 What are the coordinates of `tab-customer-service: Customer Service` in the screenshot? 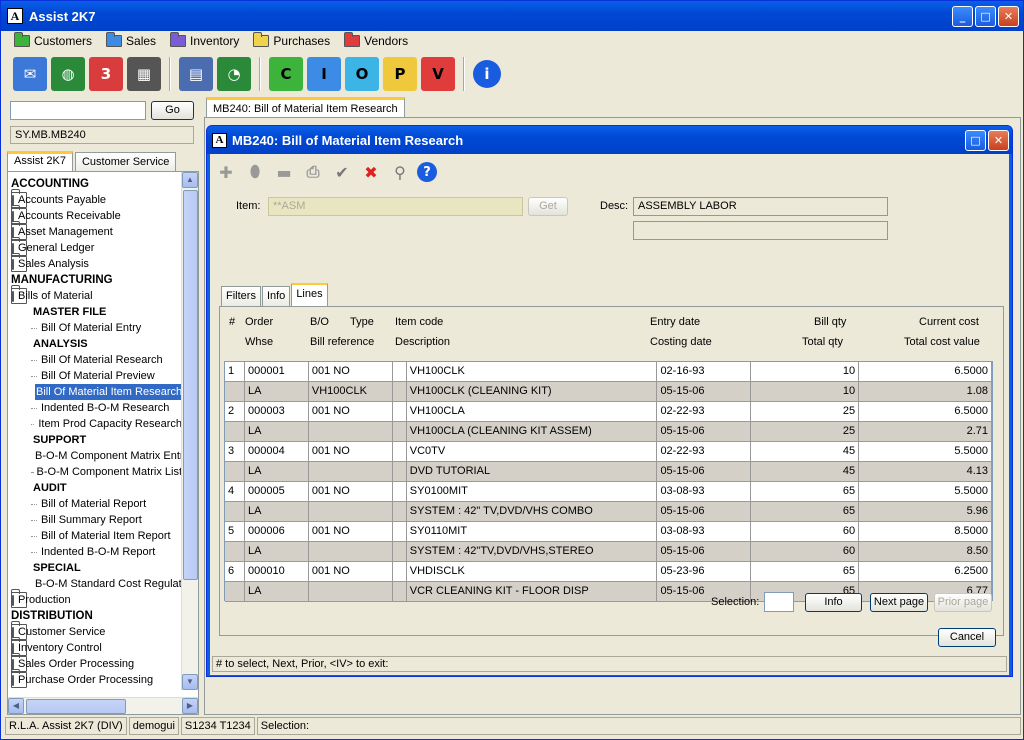 It's located at (125, 162).